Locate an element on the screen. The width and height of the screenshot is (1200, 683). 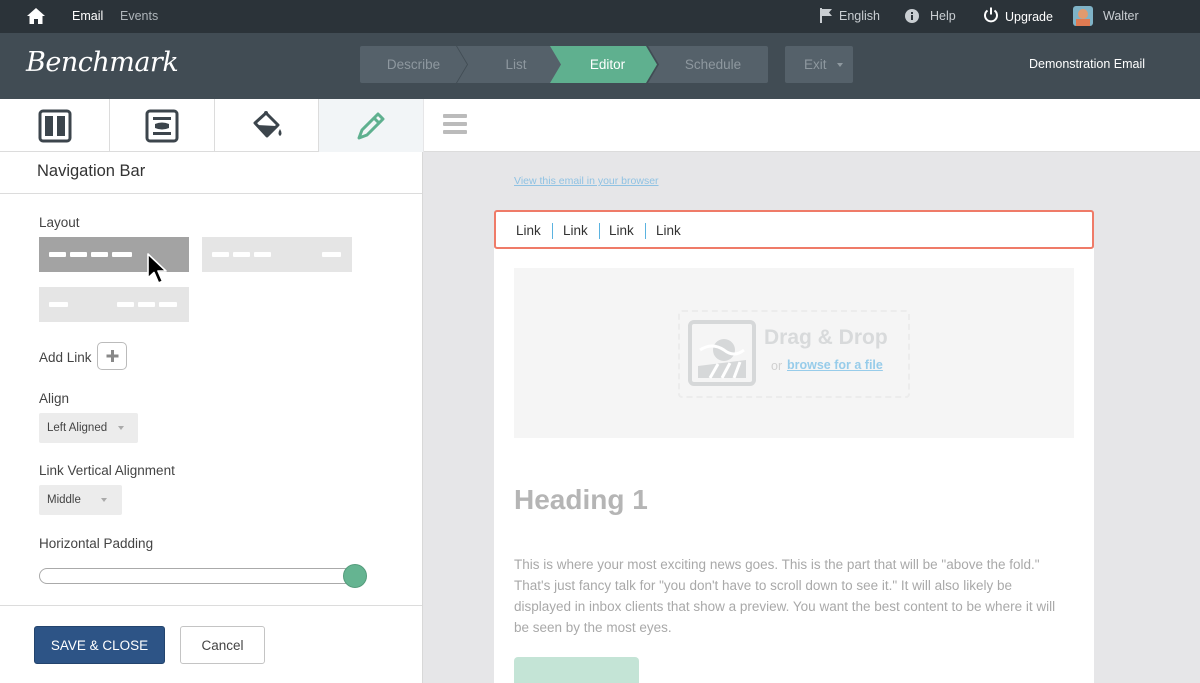
tab-style is located at coordinates (267, 125).